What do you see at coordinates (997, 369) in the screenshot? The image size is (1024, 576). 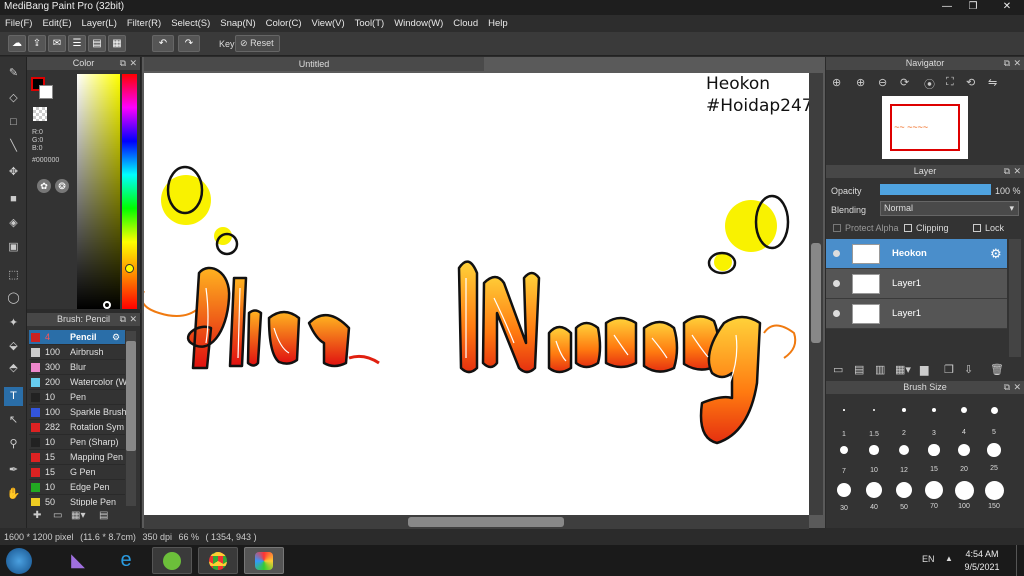 I see `delete-layer-icon: 🗑` at bounding box center [997, 369].